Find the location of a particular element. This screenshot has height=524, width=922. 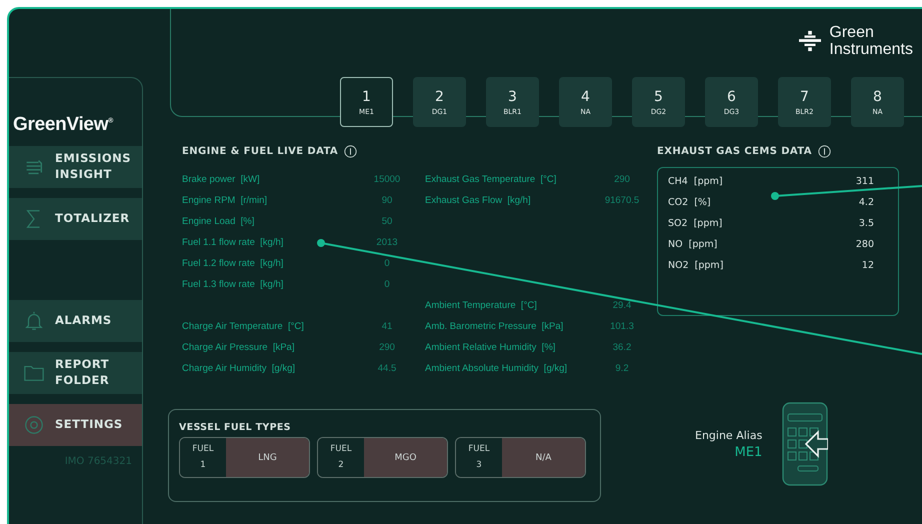

data-label: Charge Air Humidity [g/kg] is located at coordinates (239, 368).